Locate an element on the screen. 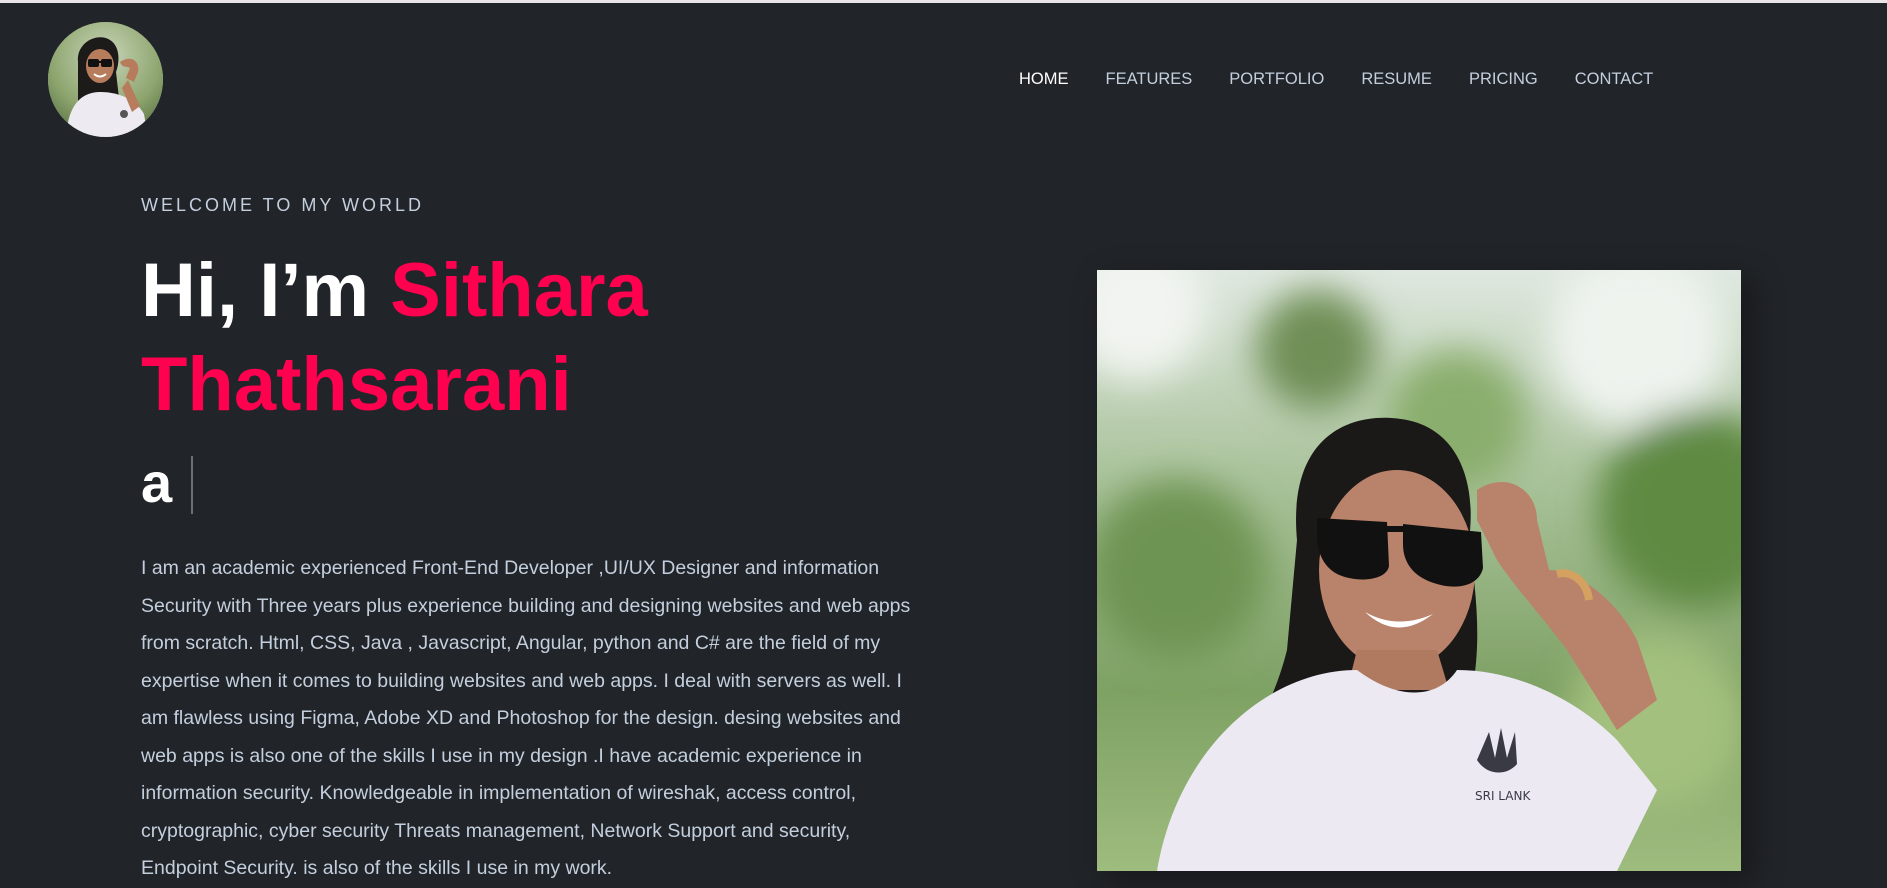 The image size is (1887, 888). welcome-text: WELCOME TO MY WORLD is located at coordinates (283, 205).